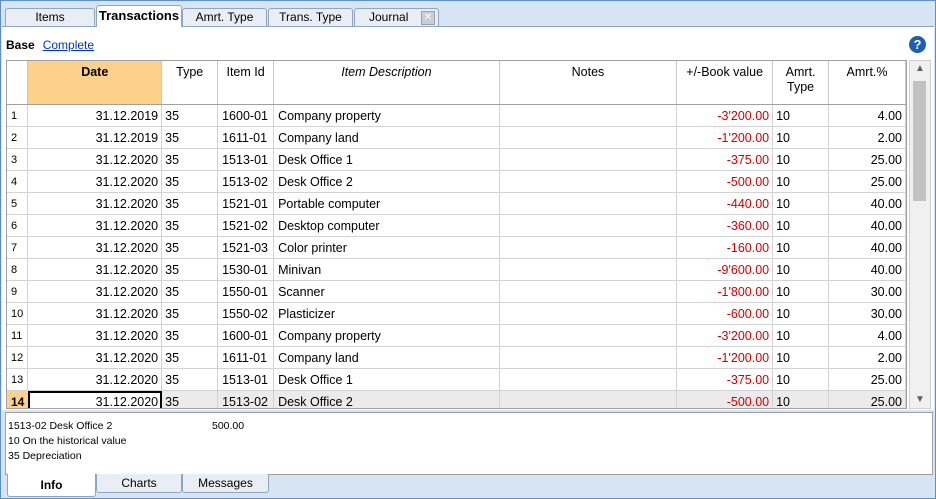 This screenshot has height=499, width=936. I want to click on item-id-cell: 1521-03, so click(246, 247).